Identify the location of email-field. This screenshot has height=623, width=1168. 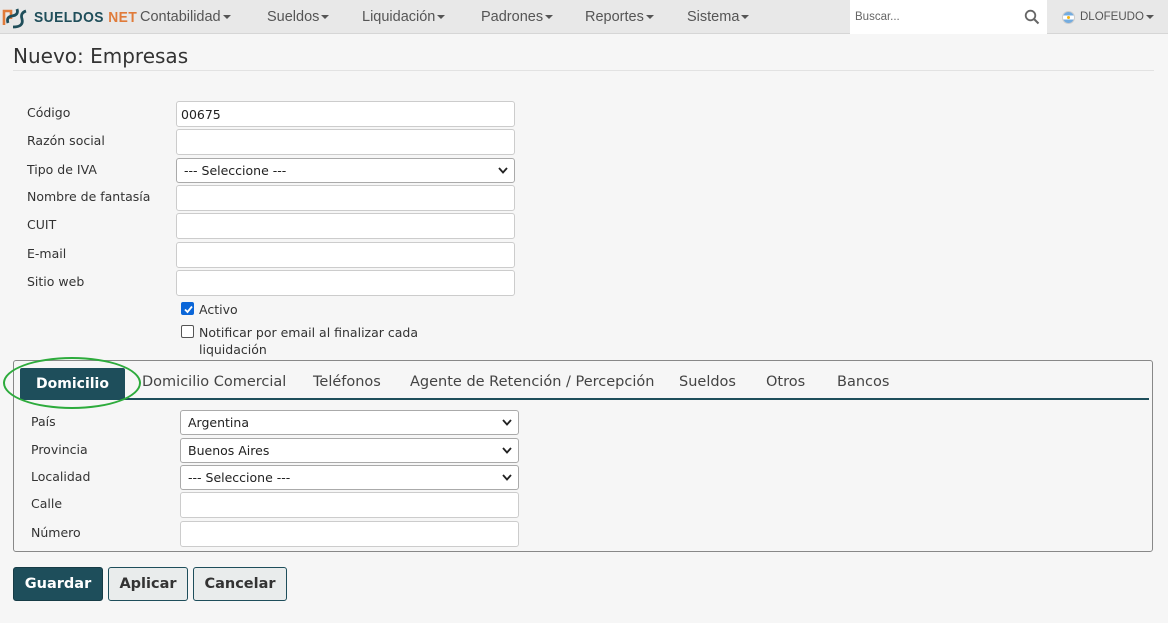
(345, 255).